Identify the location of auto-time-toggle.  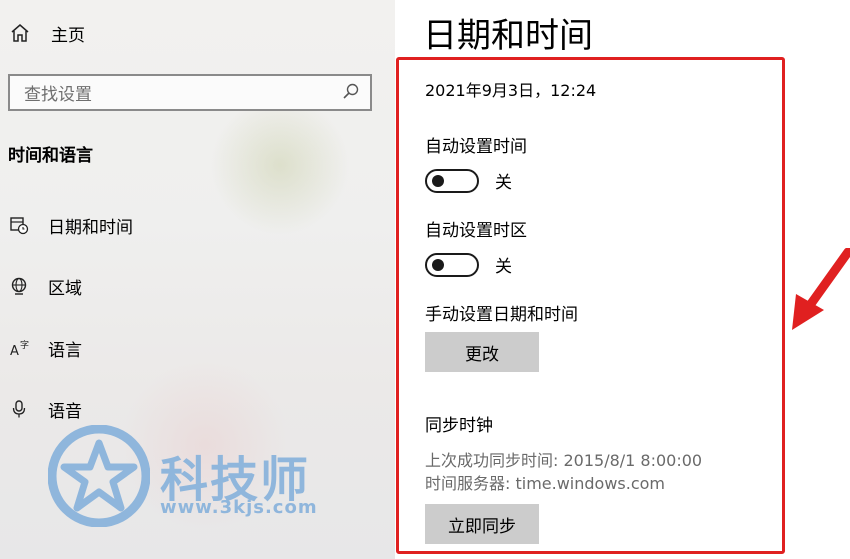
(452, 180).